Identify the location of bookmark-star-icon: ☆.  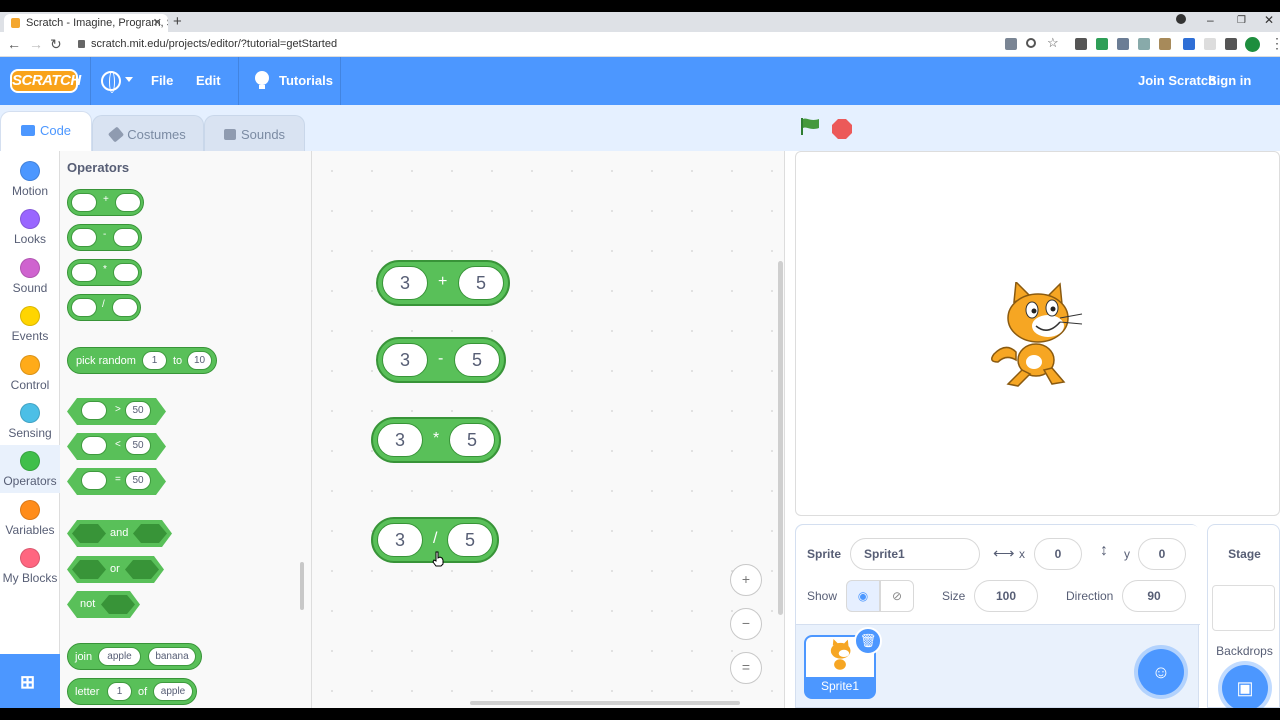
(1053, 43).